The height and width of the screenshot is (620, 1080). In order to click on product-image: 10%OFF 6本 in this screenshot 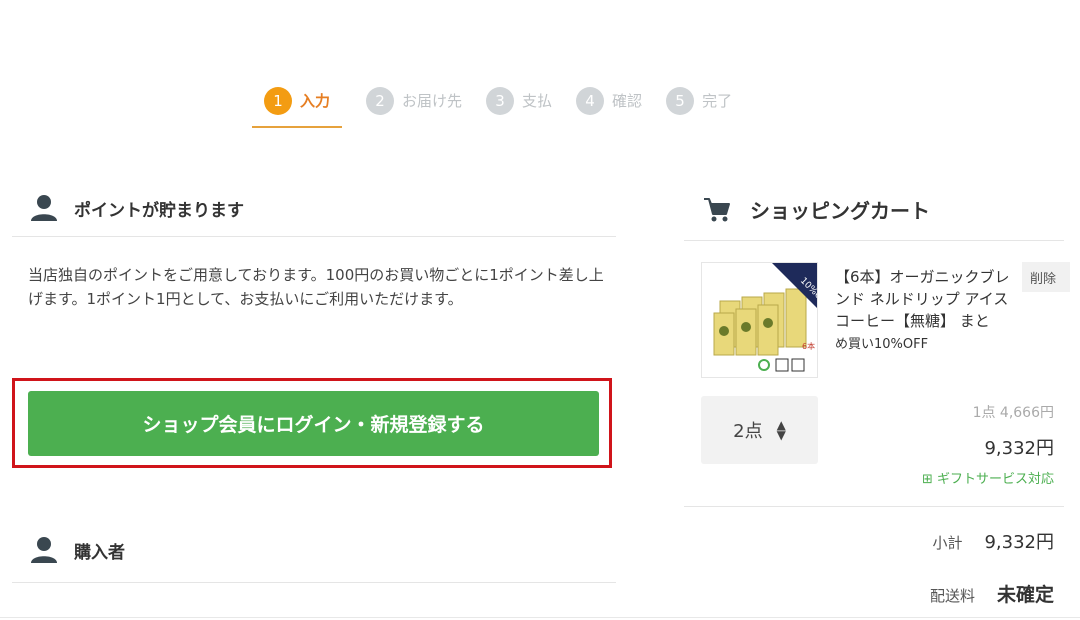, I will do `click(759, 320)`.